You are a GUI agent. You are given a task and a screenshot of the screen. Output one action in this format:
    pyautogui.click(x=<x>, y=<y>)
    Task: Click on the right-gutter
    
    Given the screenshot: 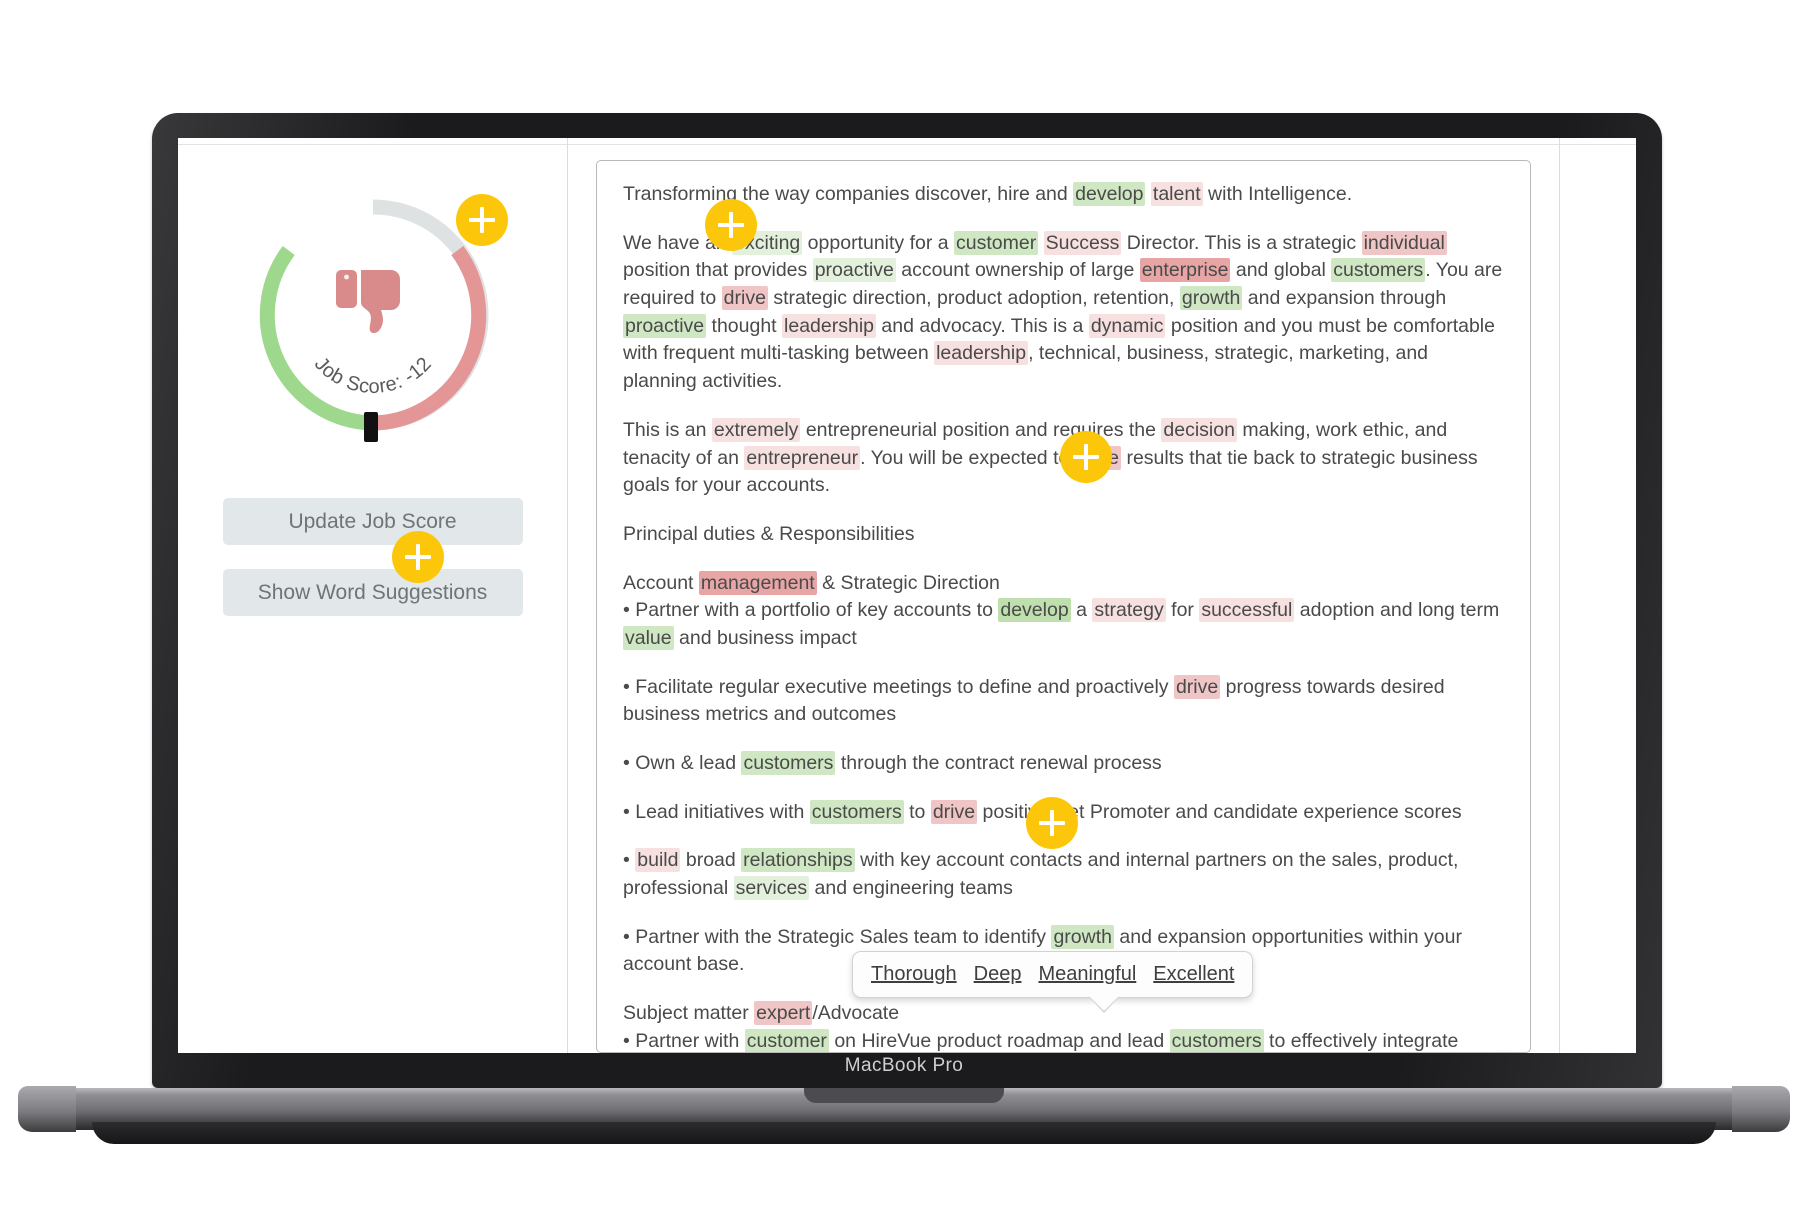 What is the action you would take?
    pyautogui.click(x=1598, y=595)
    